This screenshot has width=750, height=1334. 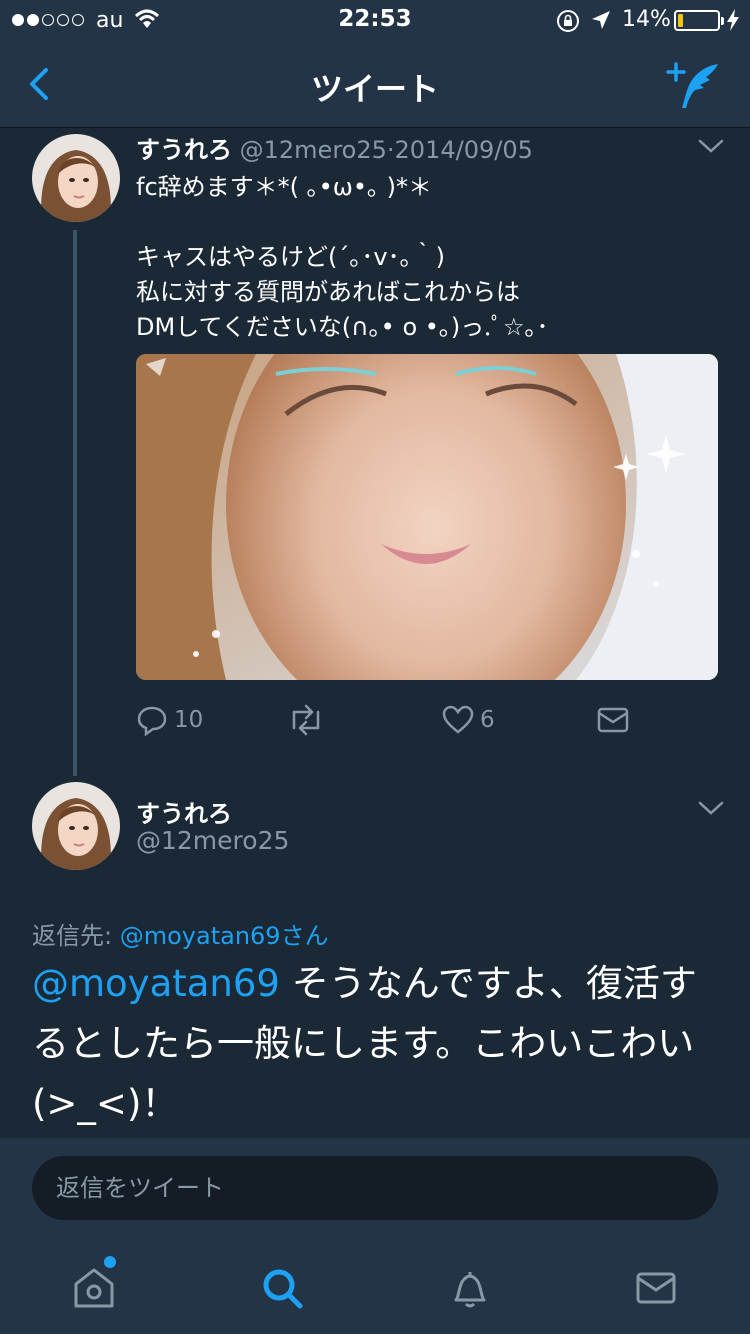 I want to click on reply-action: 10, so click(x=169, y=720).